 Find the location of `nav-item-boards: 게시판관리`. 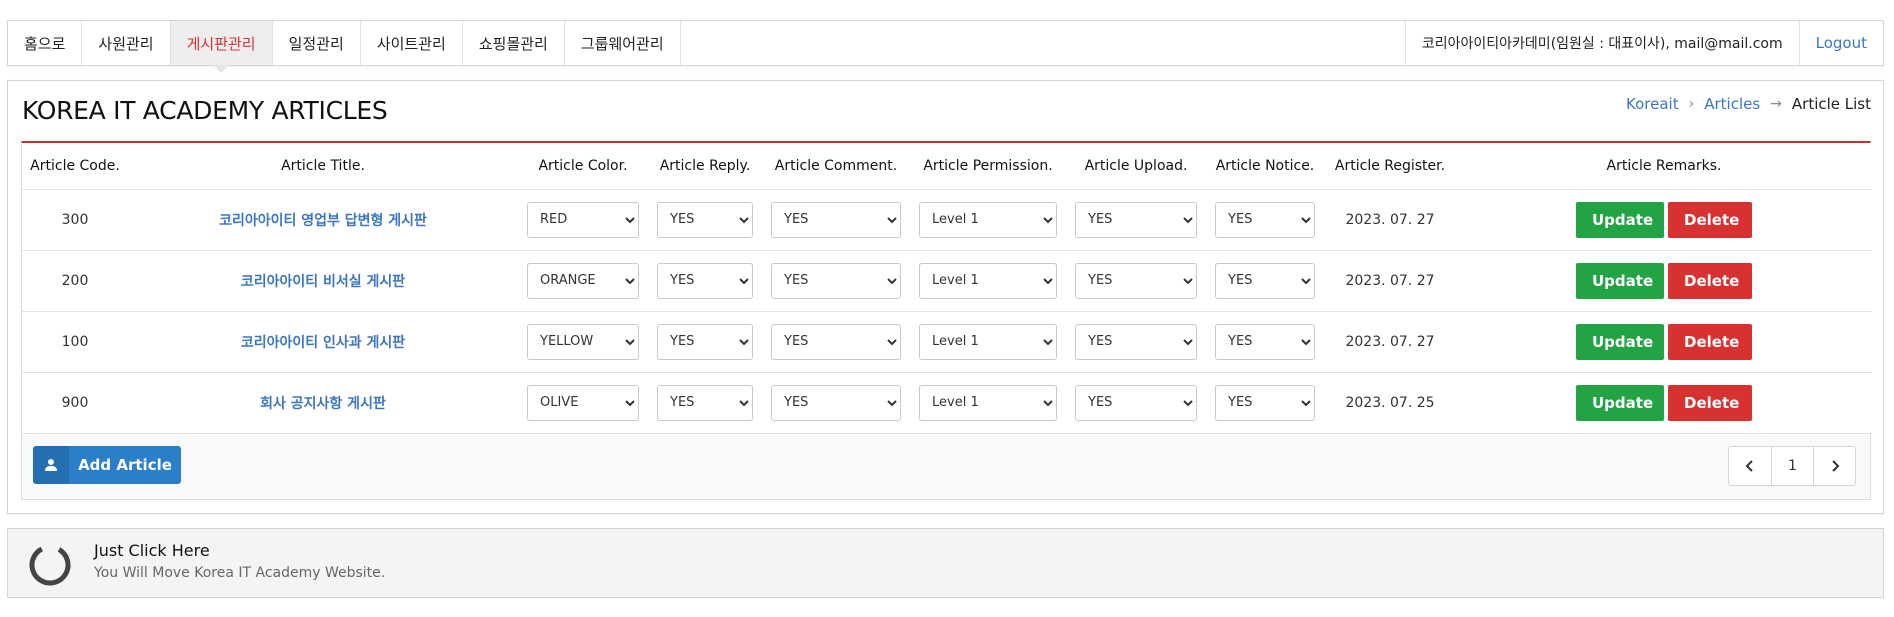

nav-item-boards: 게시판관리 is located at coordinates (221, 47).